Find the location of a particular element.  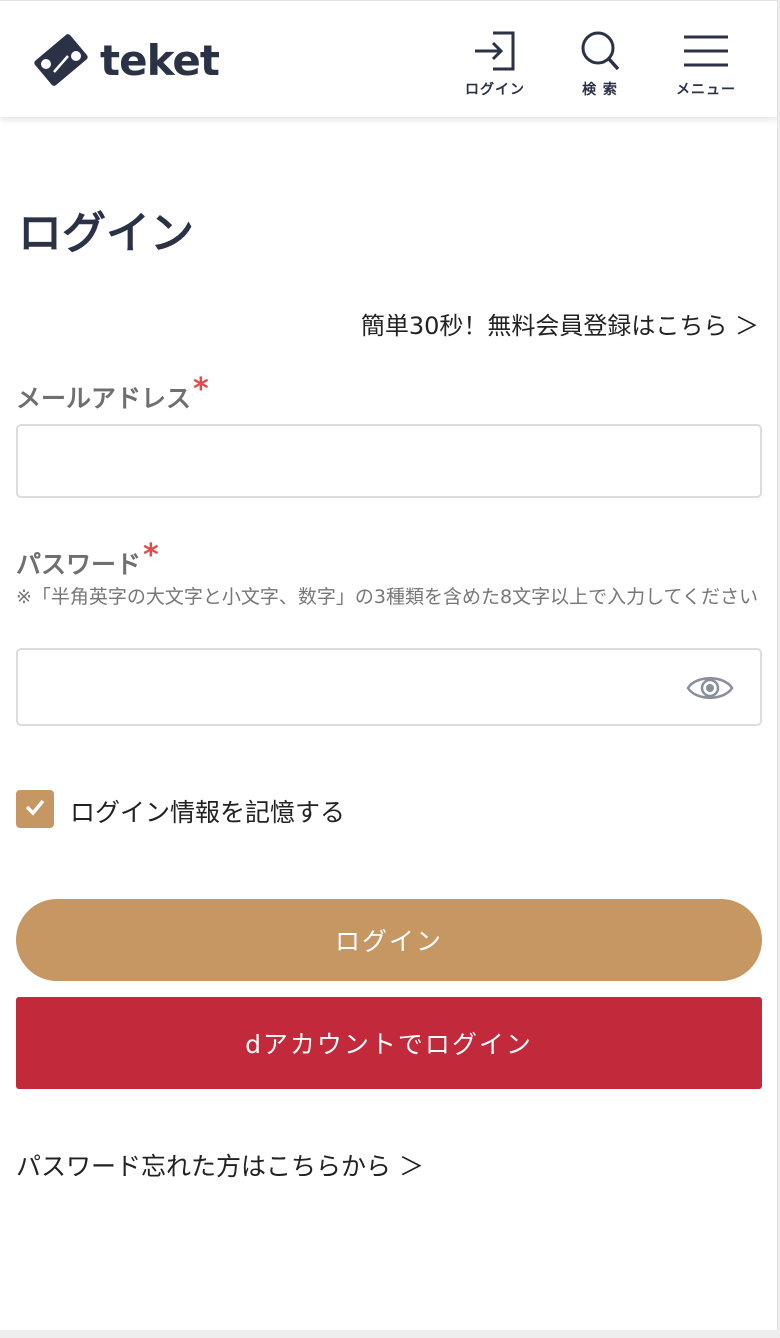

password-field is located at coordinates (389, 687).